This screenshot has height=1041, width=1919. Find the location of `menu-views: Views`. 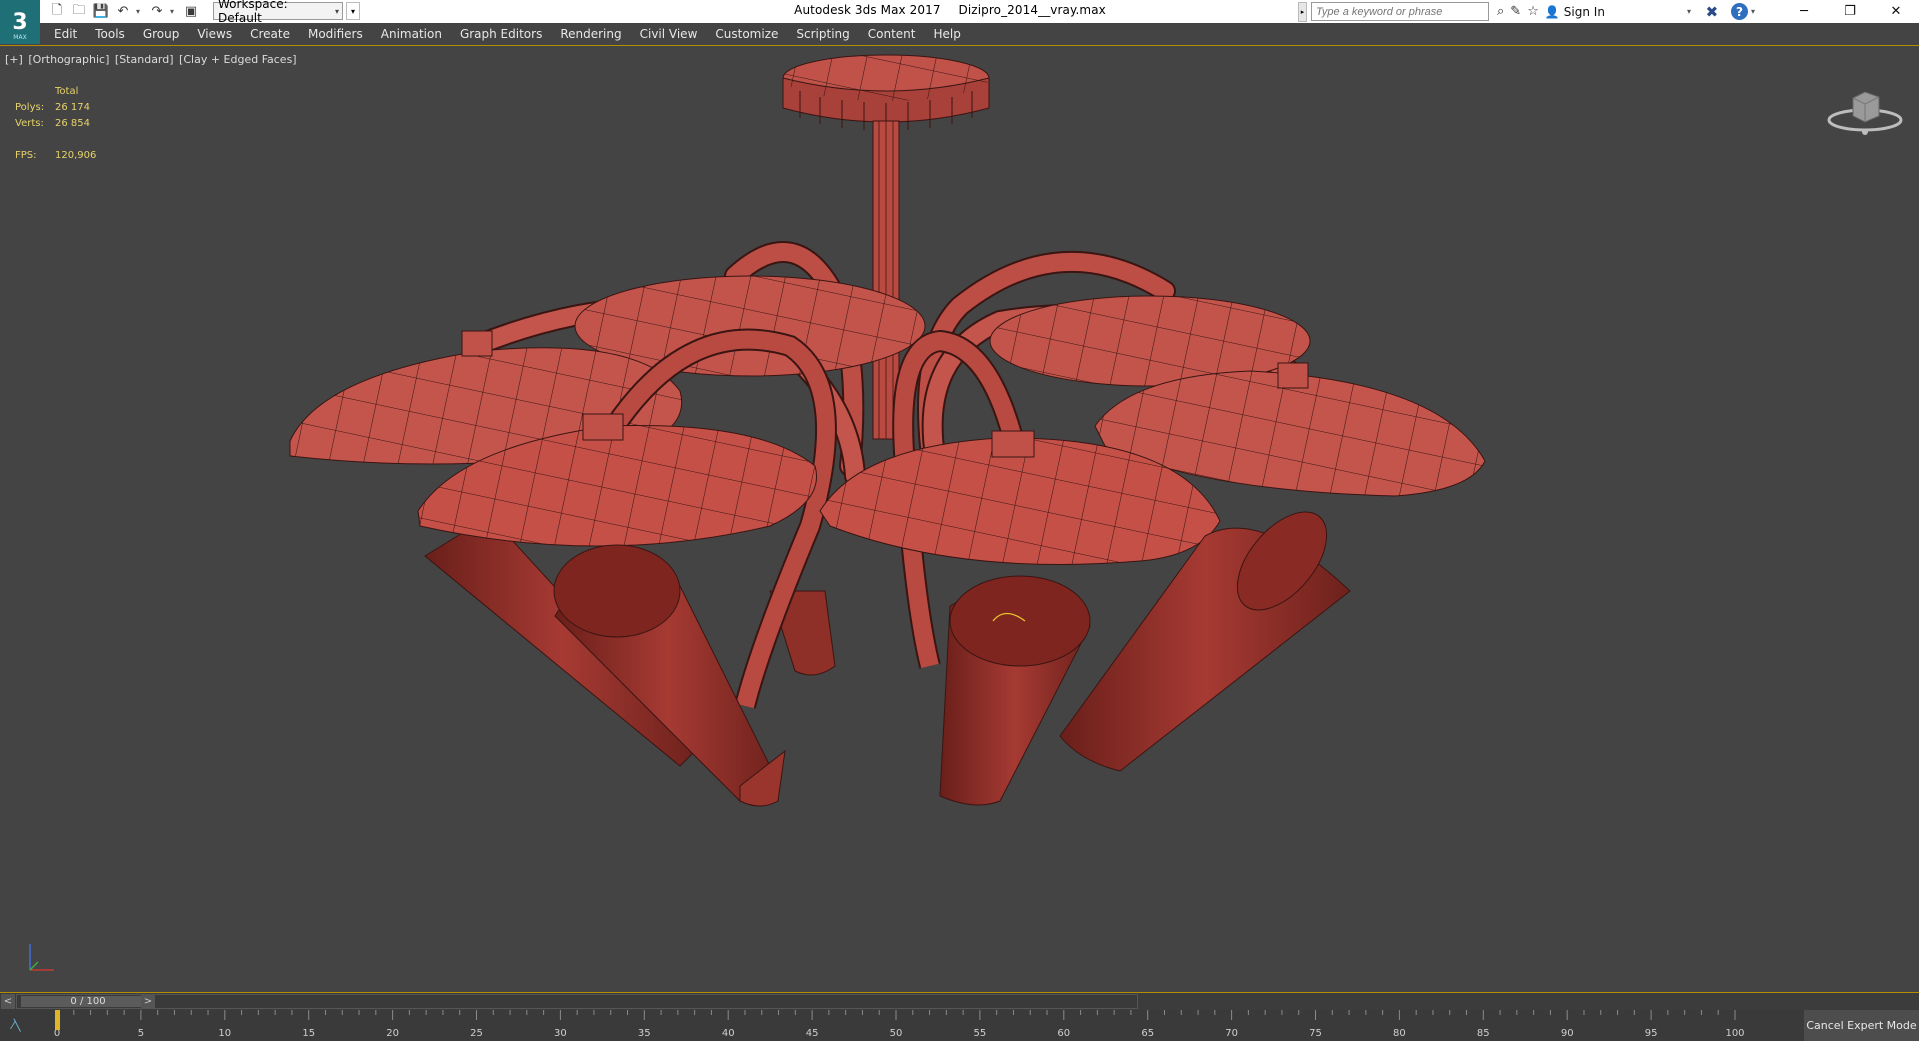

menu-views: Views is located at coordinates (214, 34).